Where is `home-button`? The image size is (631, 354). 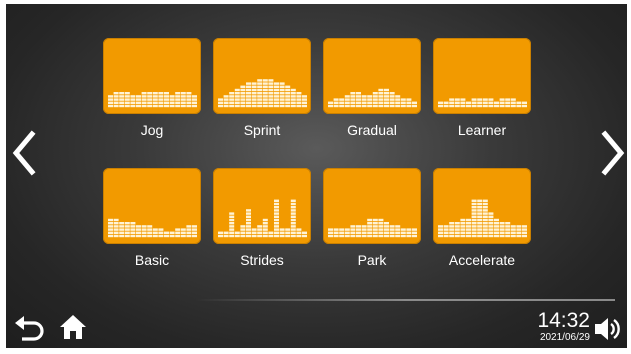 home-button is located at coordinates (73, 327).